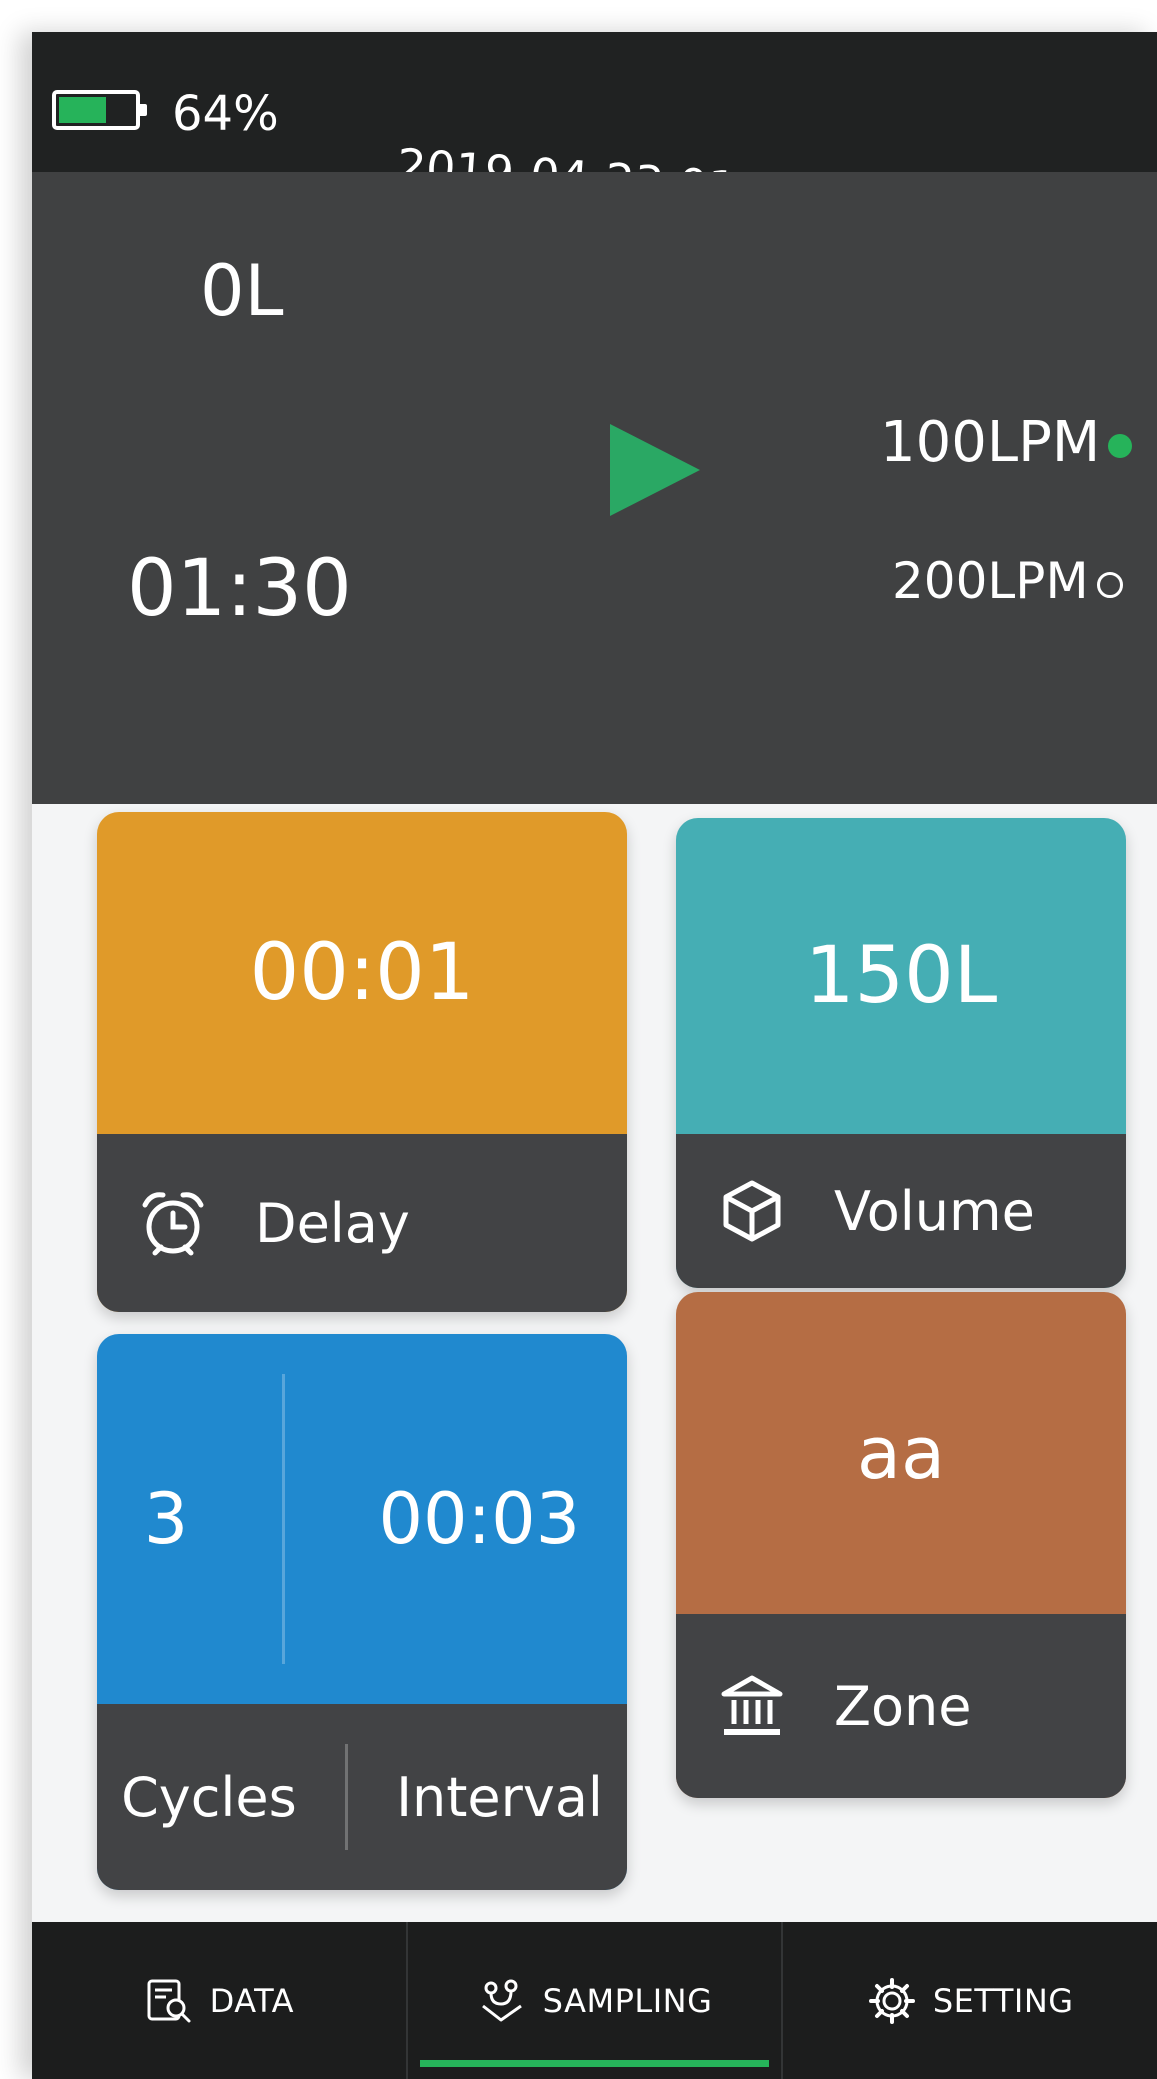  What do you see at coordinates (901, 1053) in the screenshot?
I see `volume-tile: 150L Volume` at bounding box center [901, 1053].